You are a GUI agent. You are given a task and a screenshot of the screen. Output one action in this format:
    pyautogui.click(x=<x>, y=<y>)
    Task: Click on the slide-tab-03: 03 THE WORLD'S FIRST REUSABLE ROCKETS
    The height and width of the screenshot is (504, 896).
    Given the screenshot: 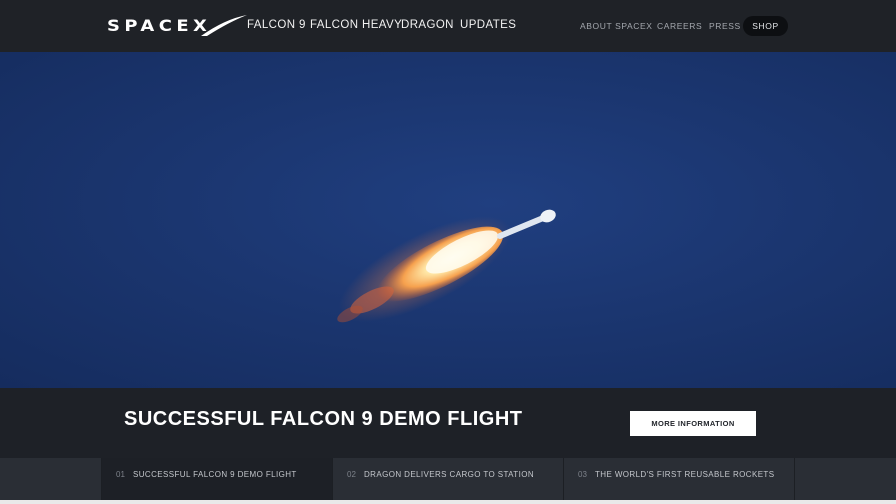 What is the action you would take?
    pyautogui.click(x=678, y=479)
    